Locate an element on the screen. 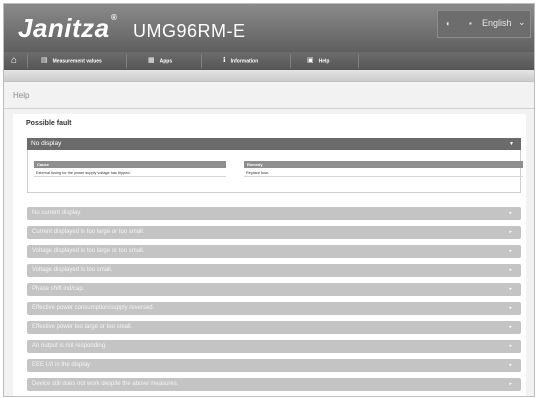 The width and height of the screenshot is (537, 398). sub-bar is located at coordinates (269, 76).